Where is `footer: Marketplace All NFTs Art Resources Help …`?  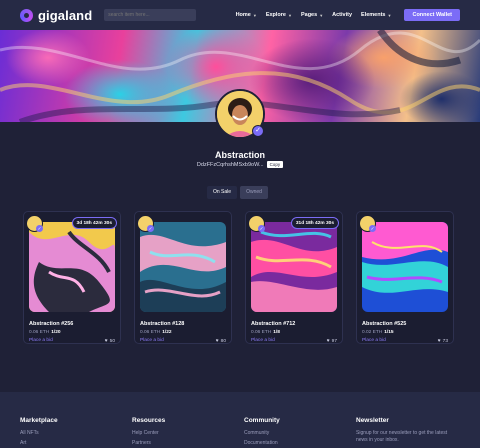
footer: Marketplace All NFTs Art Resources Help … is located at coordinates (240, 420).